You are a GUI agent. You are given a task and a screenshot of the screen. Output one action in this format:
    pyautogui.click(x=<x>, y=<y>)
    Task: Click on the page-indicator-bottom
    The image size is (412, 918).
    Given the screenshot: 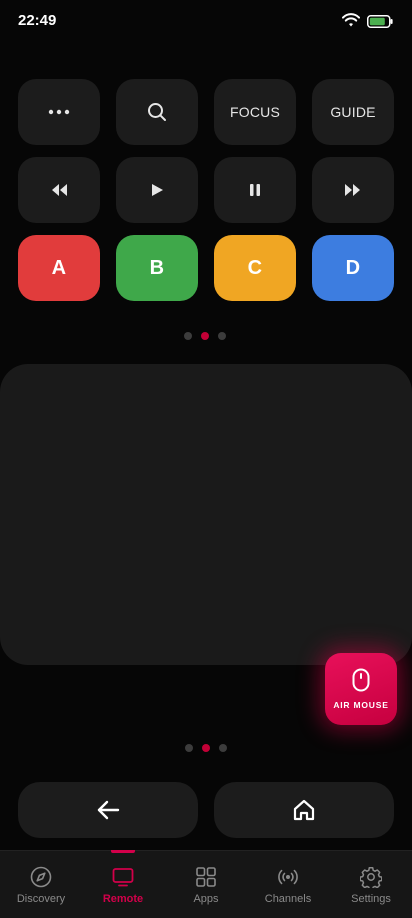 What is the action you would take?
    pyautogui.click(x=206, y=748)
    